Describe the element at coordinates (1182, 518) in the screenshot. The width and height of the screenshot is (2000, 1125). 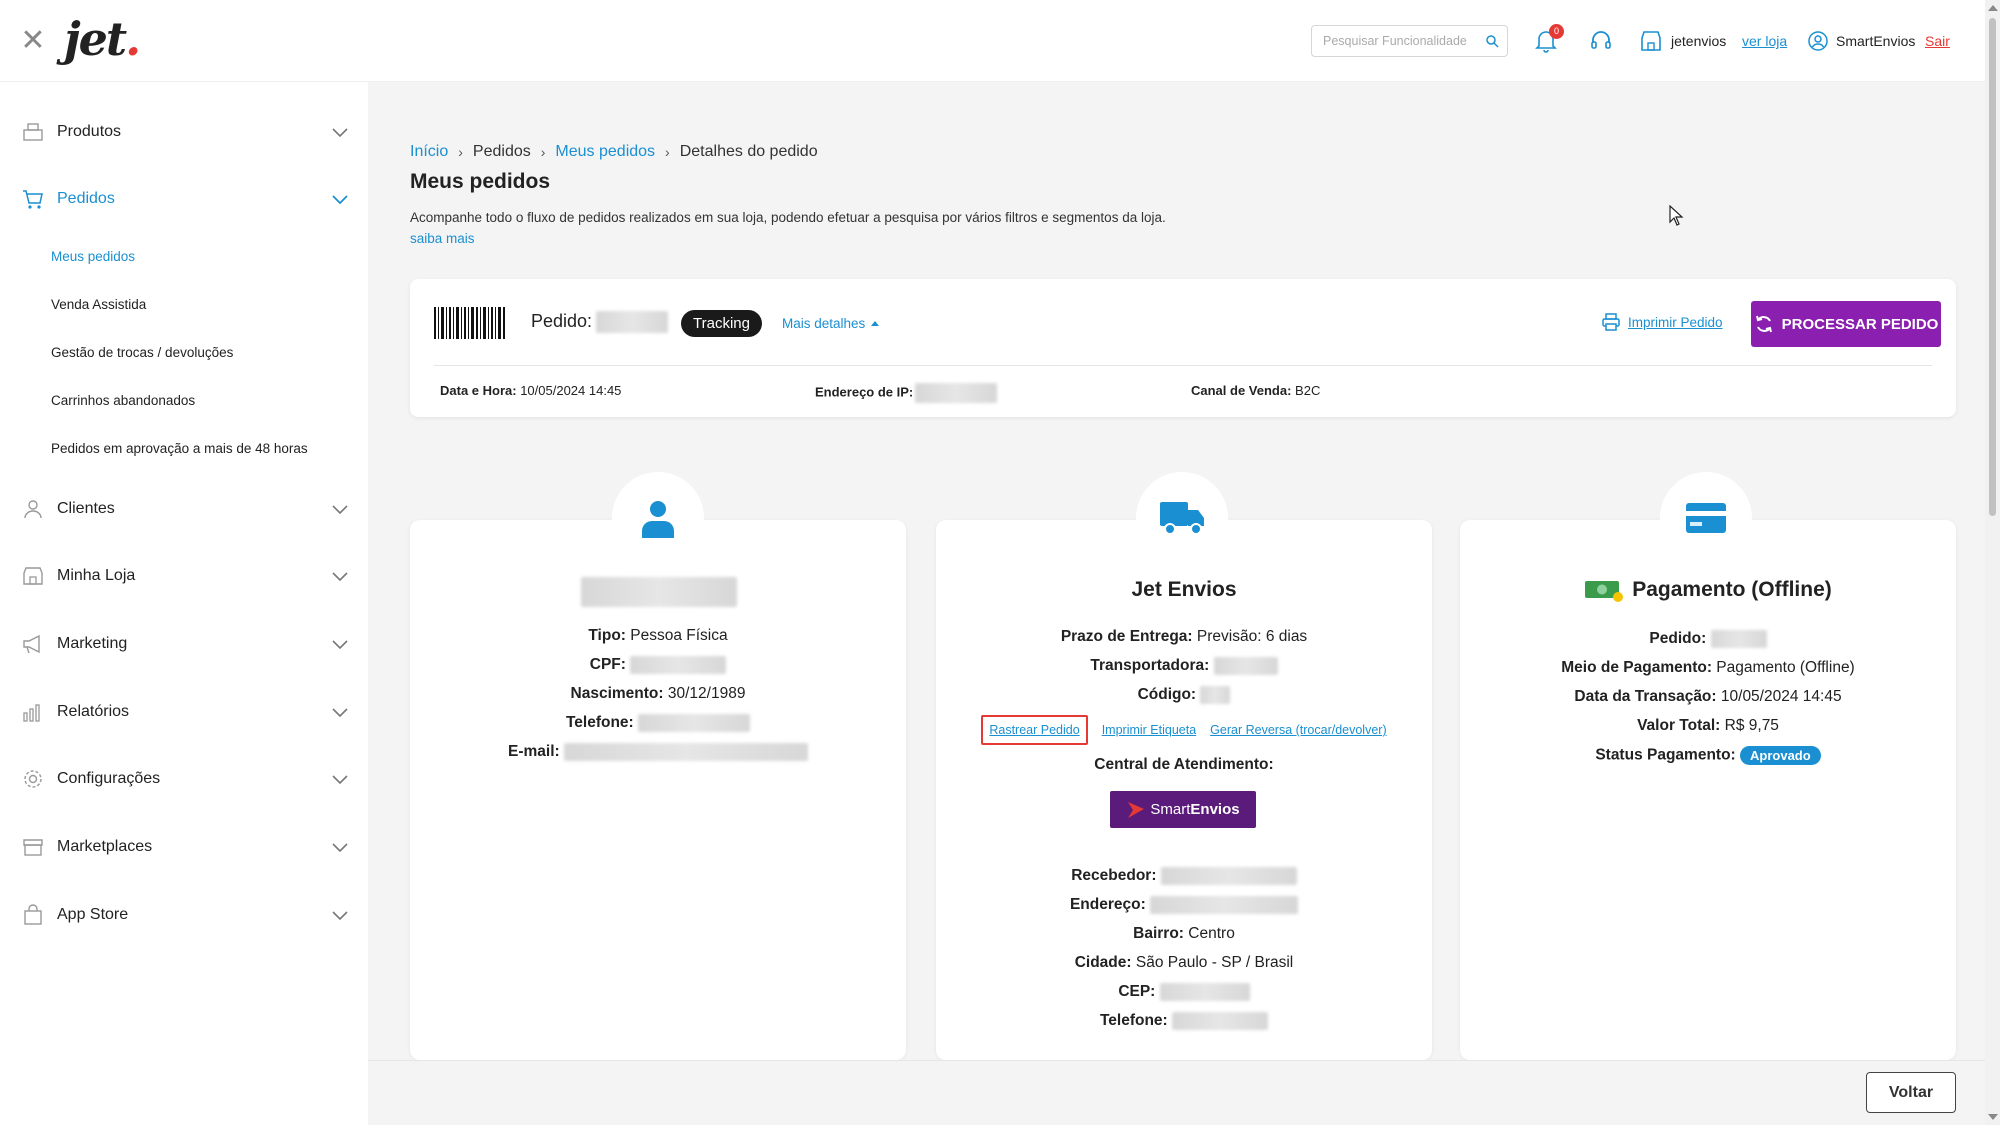
I see `truck-icon` at that location.